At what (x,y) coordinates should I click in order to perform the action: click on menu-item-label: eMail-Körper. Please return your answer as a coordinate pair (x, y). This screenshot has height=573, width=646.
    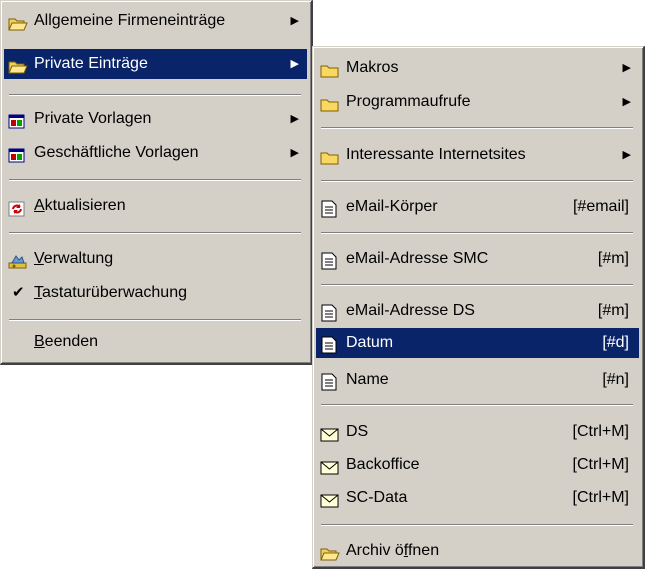
    Looking at the image, I should click on (392, 206).